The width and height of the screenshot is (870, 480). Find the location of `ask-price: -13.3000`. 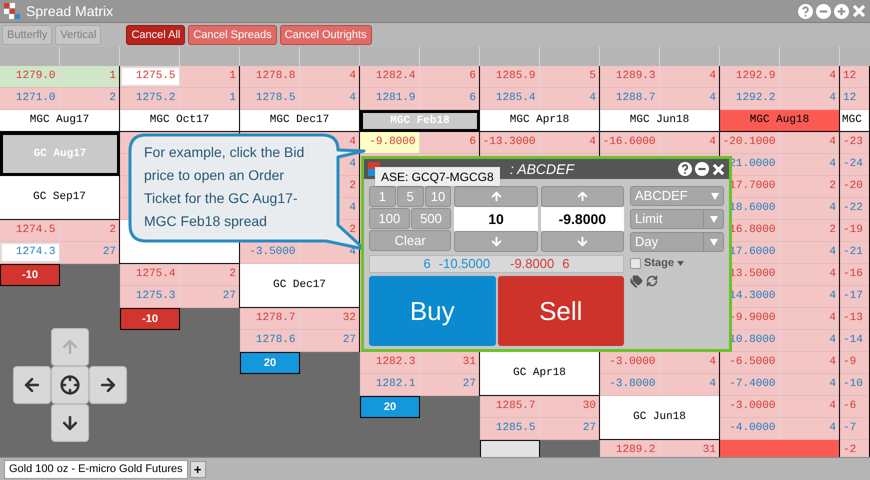

ask-price: -13.3000 is located at coordinates (510, 142).